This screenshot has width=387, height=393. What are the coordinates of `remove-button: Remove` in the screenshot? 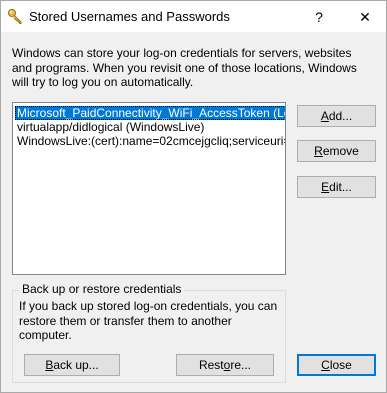 It's located at (336, 151).